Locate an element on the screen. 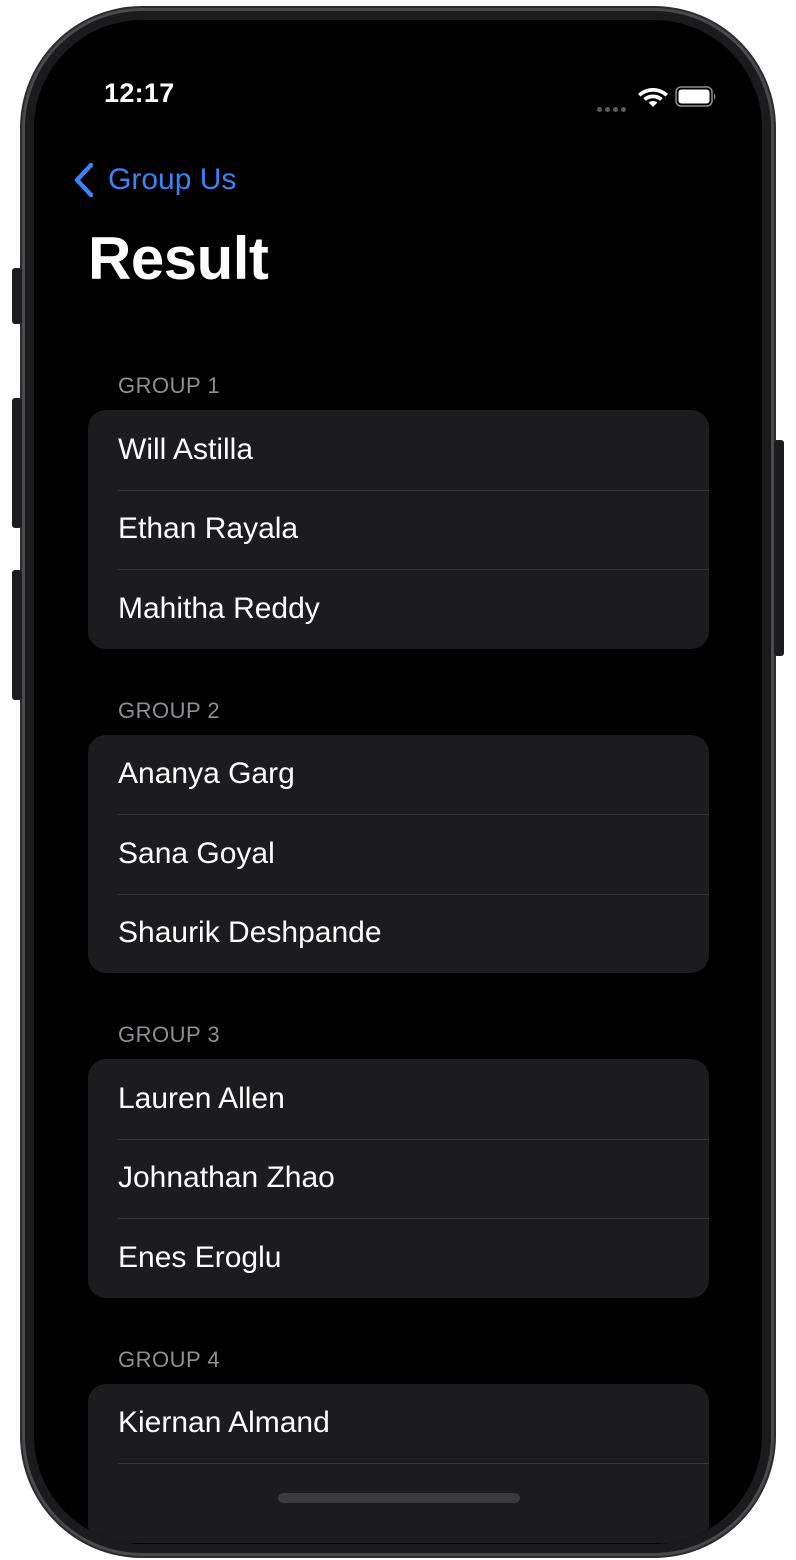 The width and height of the screenshot is (796, 1560). member-row: Enes Eroglu is located at coordinates (398, 1258).